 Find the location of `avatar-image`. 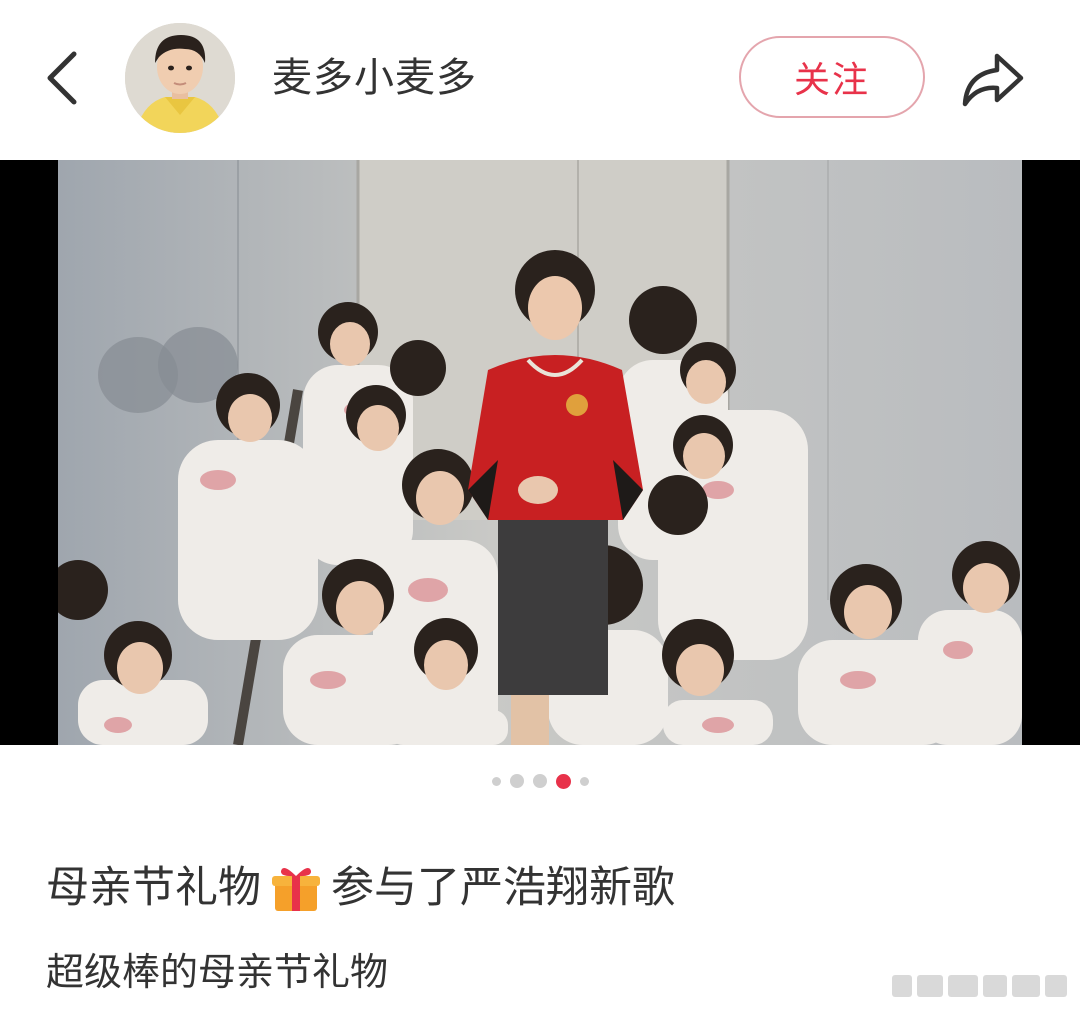

avatar-image is located at coordinates (180, 78).